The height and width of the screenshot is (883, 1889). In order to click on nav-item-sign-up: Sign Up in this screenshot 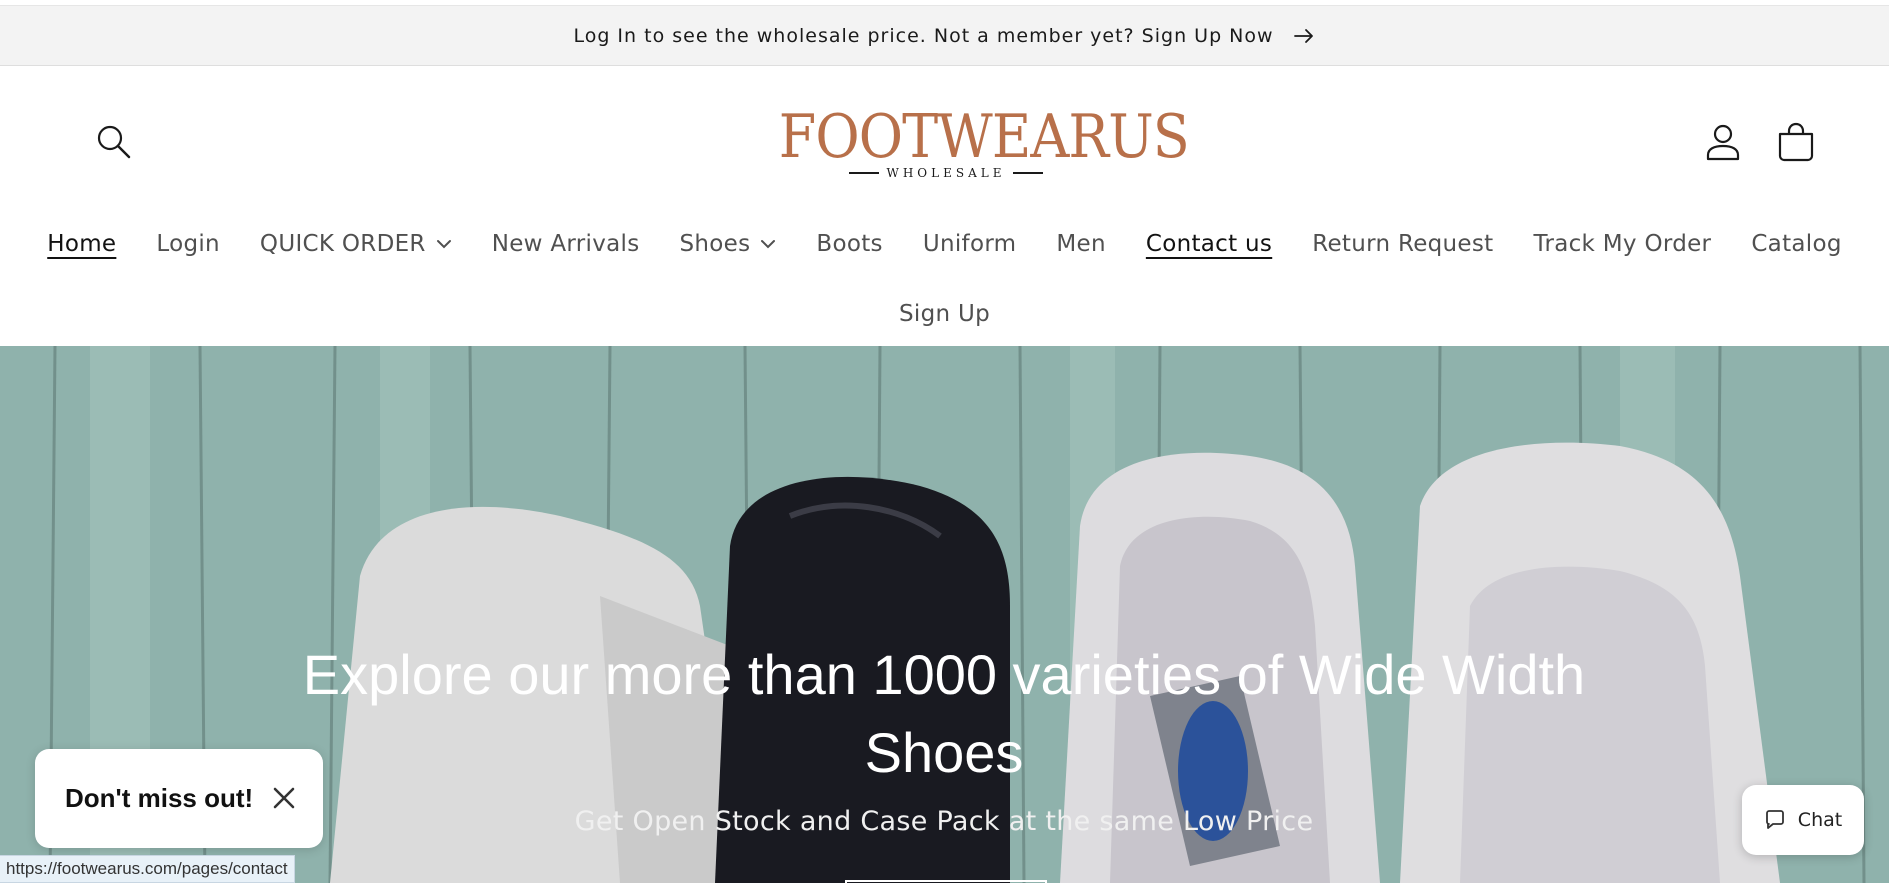, I will do `click(944, 314)`.